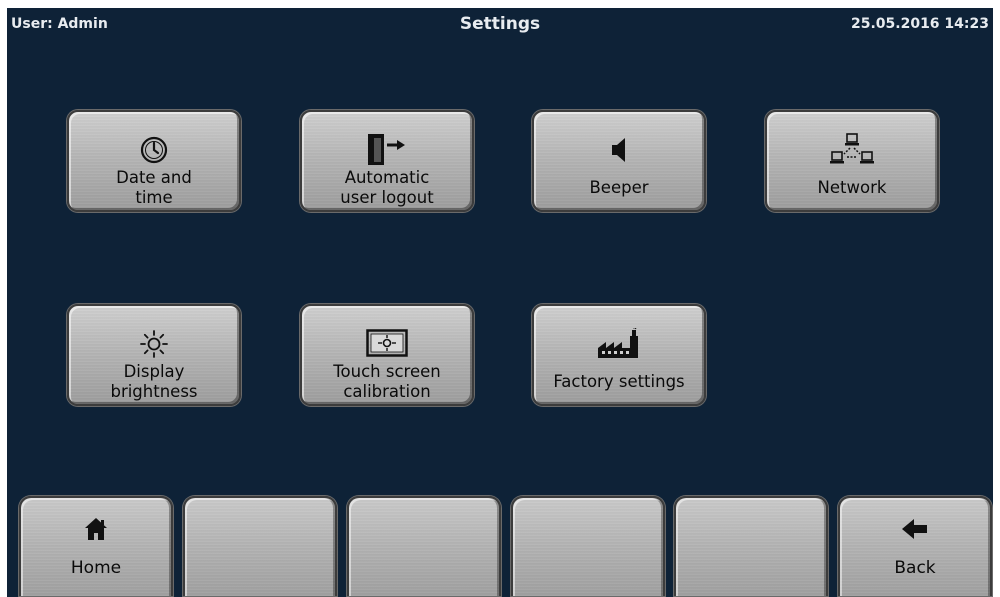 This screenshot has height=597, width=1000. I want to click on date-time: 25.05.2016 14:23, so click(919, 24).